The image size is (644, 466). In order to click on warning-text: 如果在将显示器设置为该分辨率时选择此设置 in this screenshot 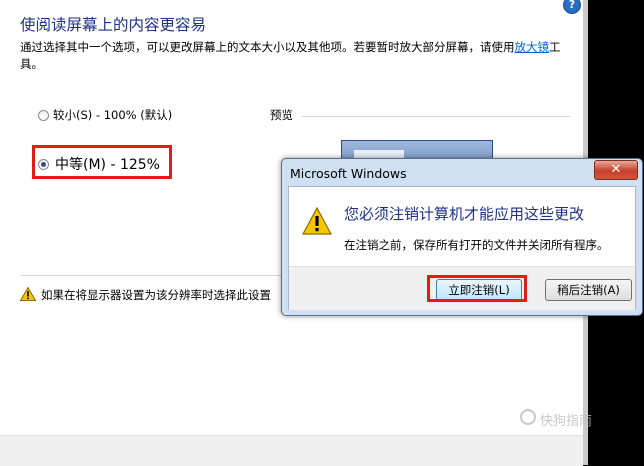, I will do `click(156, 295)`.